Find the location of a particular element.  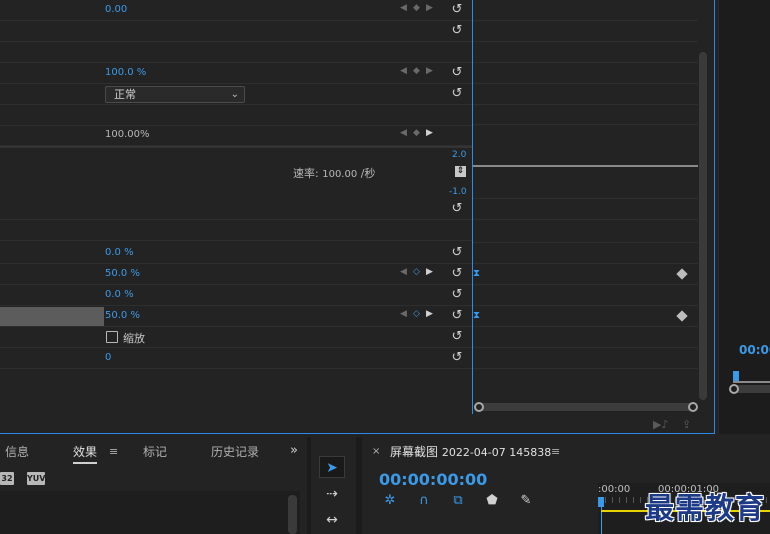

tab-info: 信息 is located at coordinates (17, 451).